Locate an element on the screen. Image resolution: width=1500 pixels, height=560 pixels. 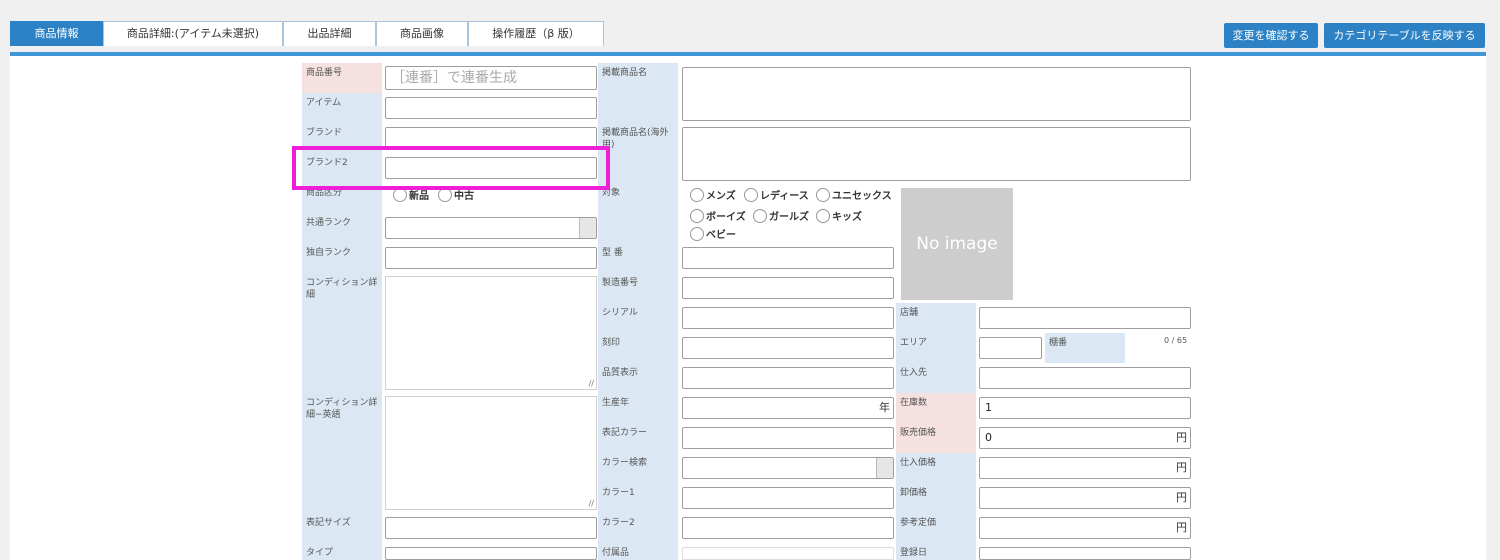
shelf-label: 棚番 is located at coordinates (1085, 348).